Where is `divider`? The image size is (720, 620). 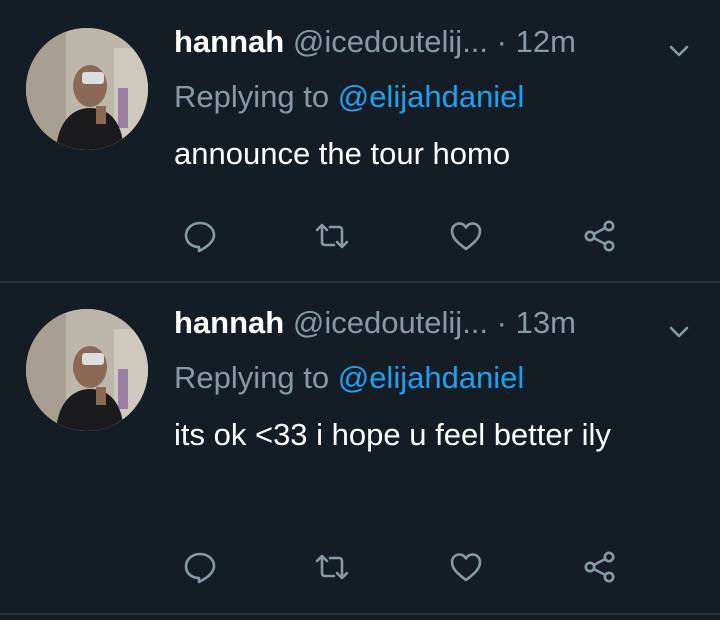
divider is located at coordinates (360, 614).